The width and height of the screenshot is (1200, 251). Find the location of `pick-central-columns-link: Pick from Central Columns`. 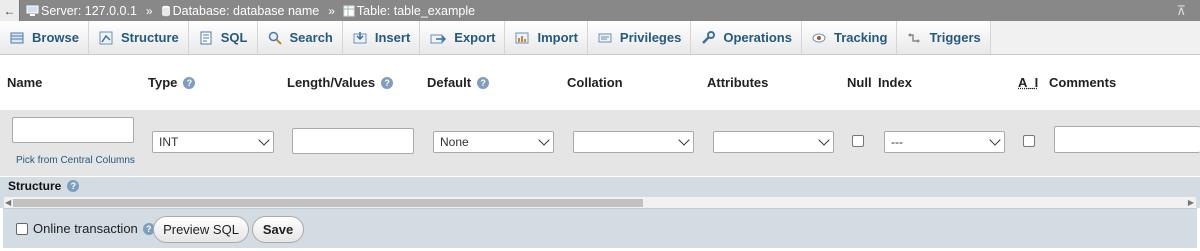

pick-central-columns-link: Pick from Central Columns is located at coordinates (75, 160).